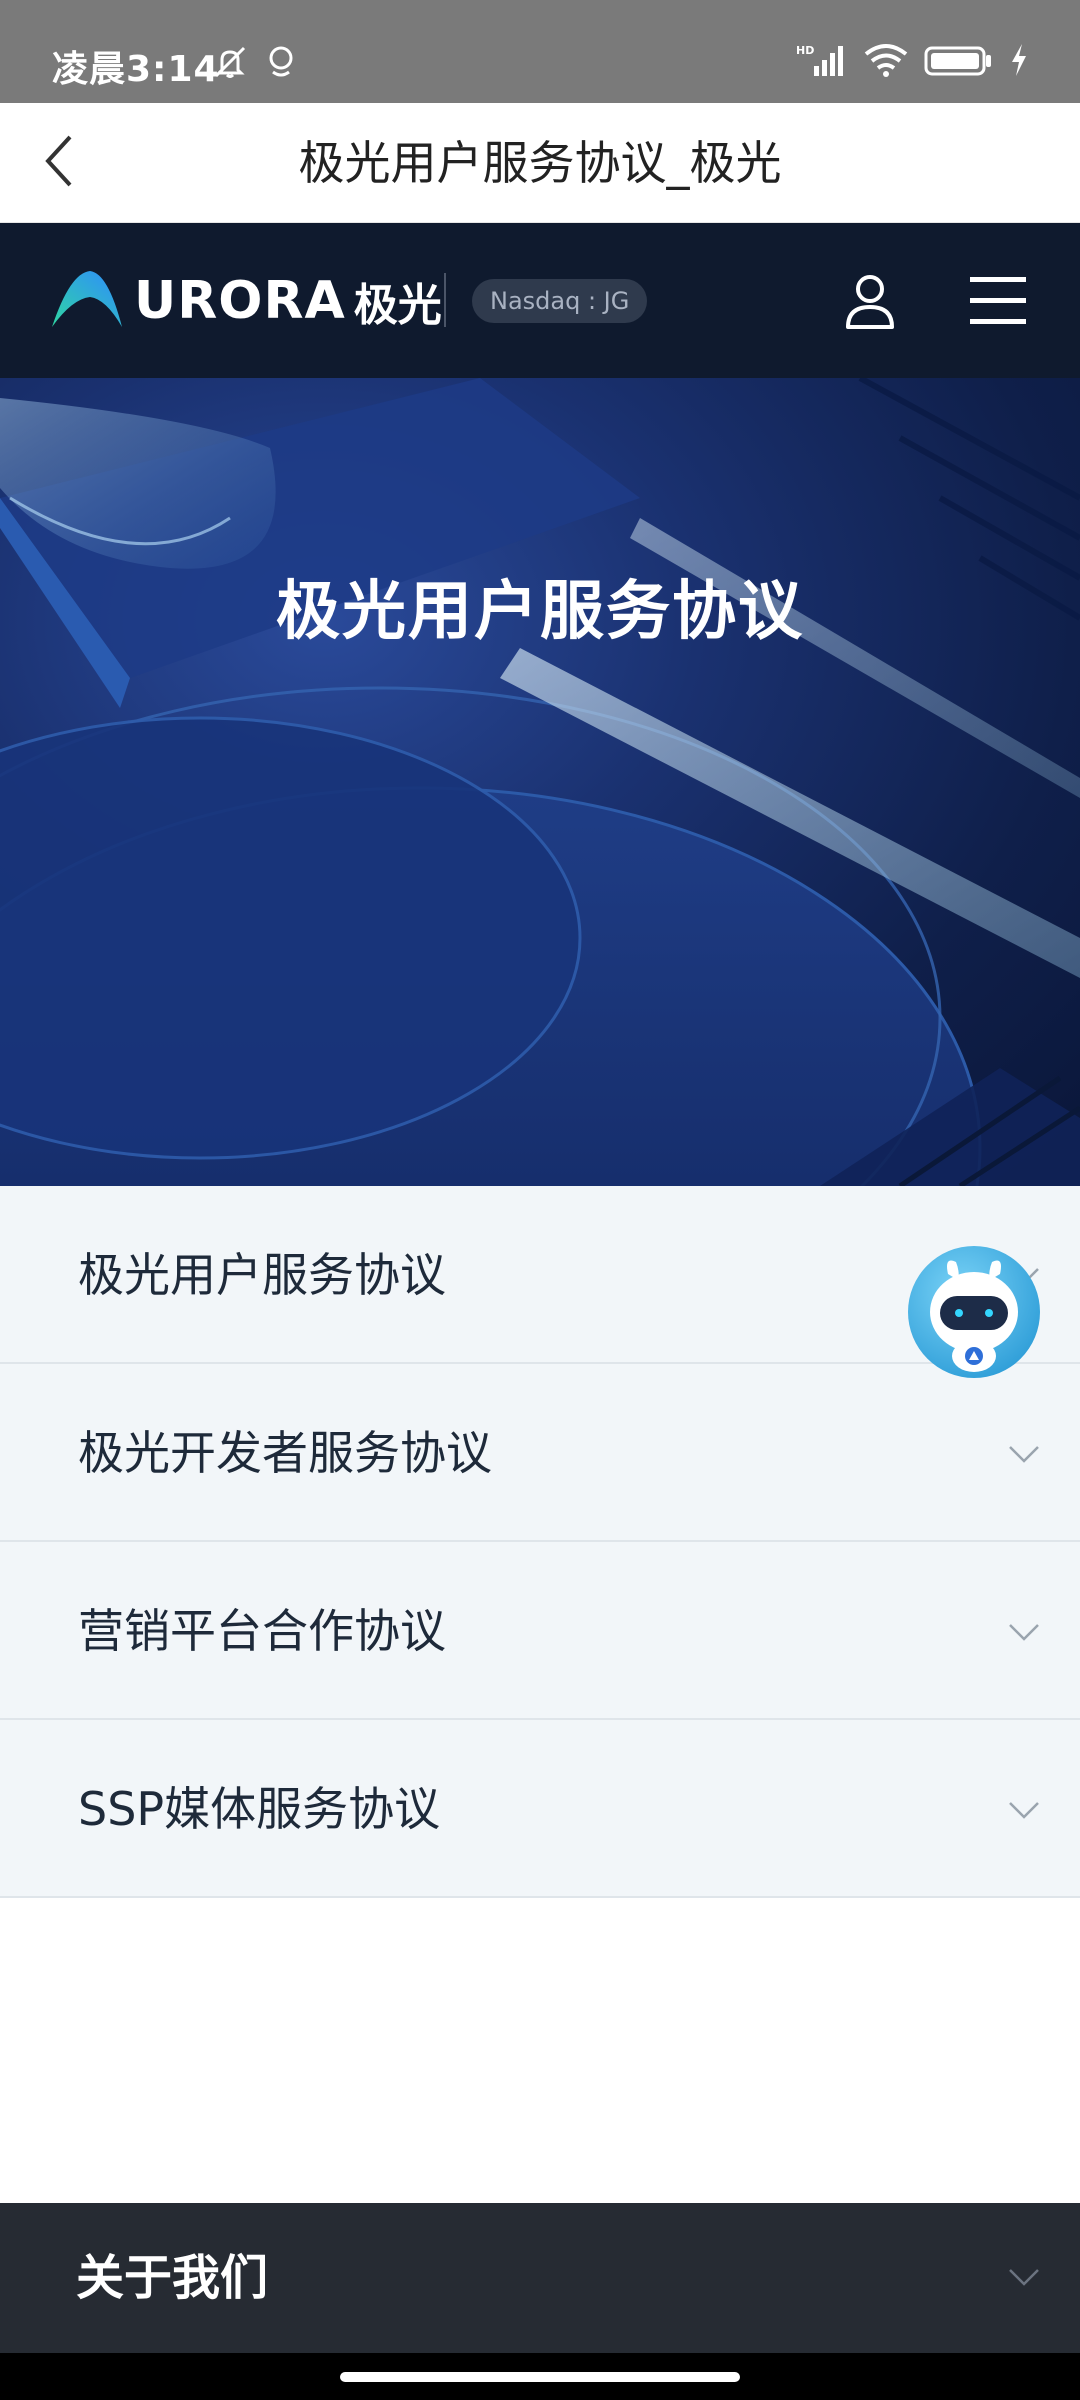 This screenshot has height=2400, width=1080. Describe the element at coordinates (262, 1631) in the screenshot. I see `agreement-label: 营销平台合作协议` at that location.